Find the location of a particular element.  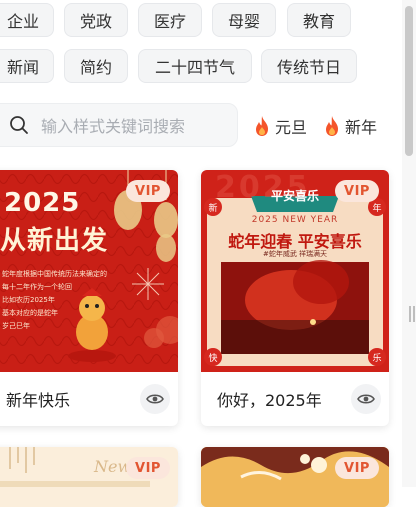

scrollbar is located at coordinates (409, 243).